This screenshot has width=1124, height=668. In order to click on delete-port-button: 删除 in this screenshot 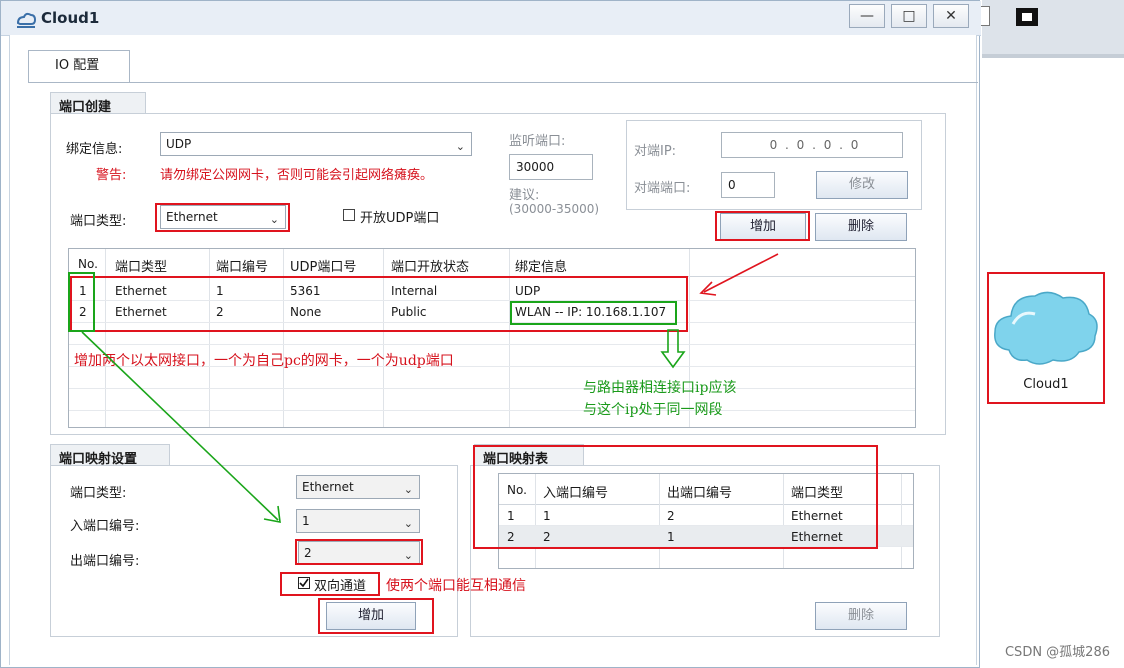, I will do `click(861, 227)`.